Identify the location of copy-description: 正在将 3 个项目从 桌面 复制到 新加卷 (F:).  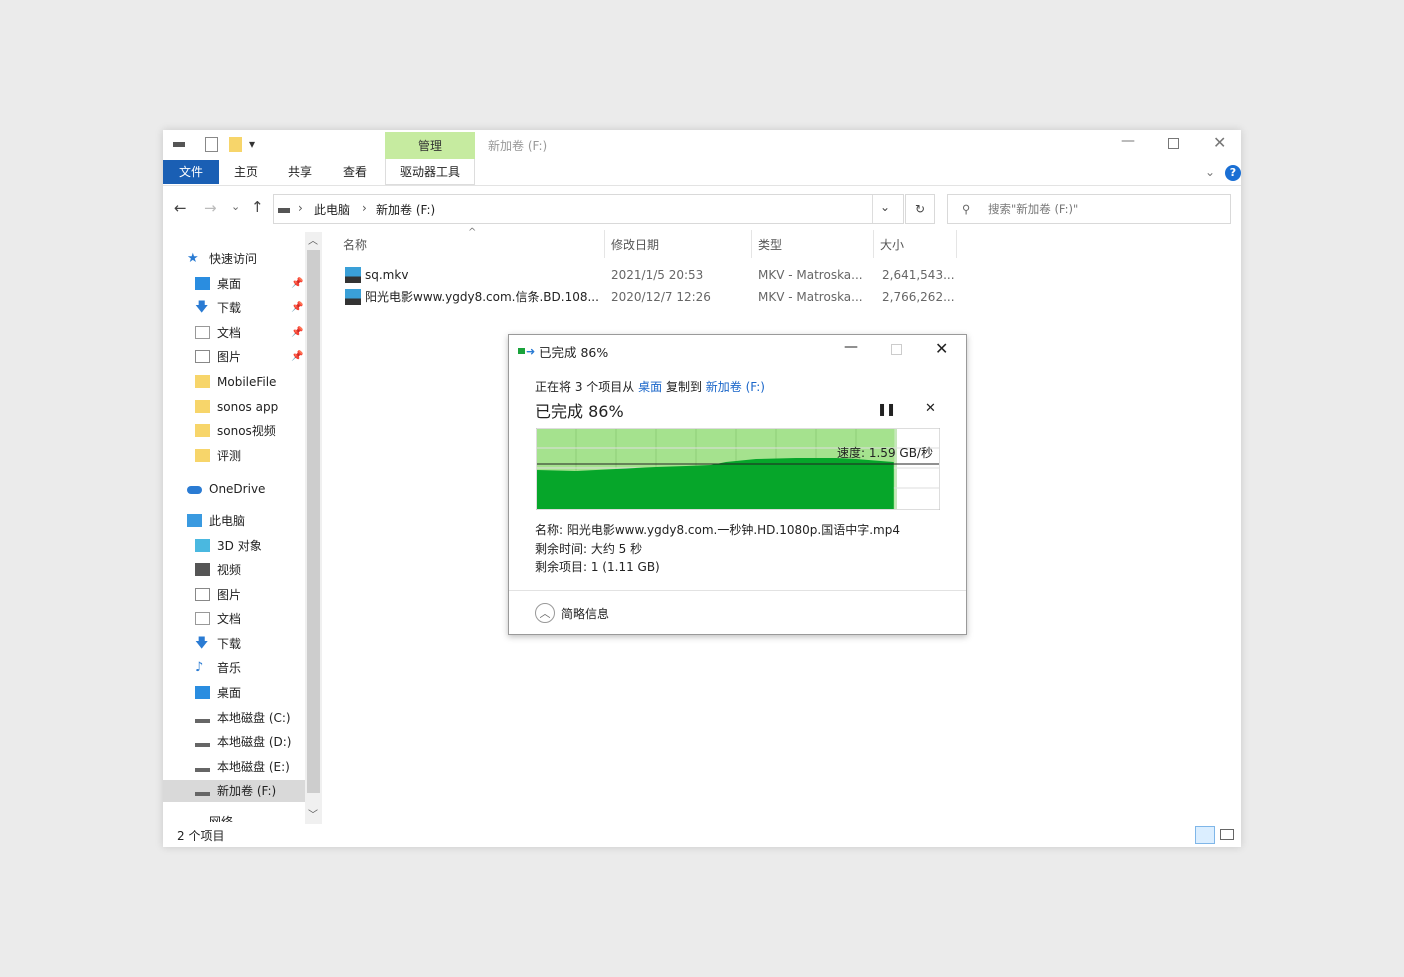
(650, 386).